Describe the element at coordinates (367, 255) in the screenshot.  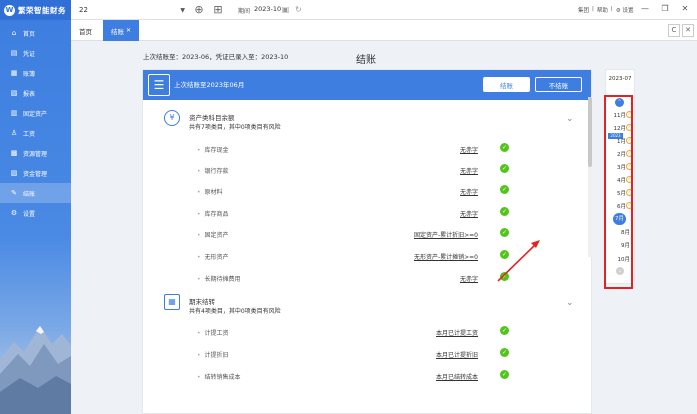
I see `table-row: 无形资产 无形资产-累计摊销>=0 ✓` at that location.